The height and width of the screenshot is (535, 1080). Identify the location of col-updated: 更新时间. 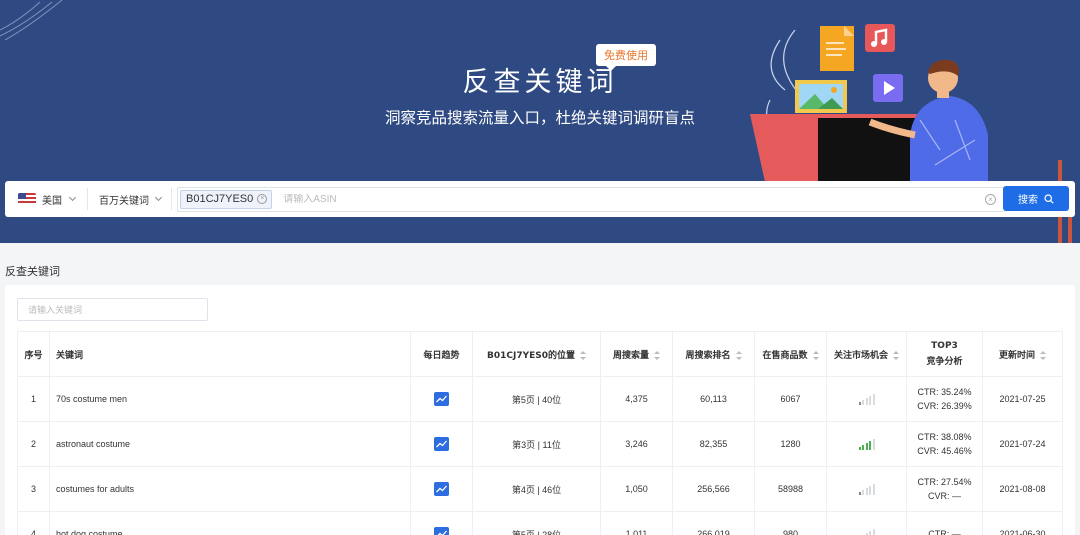
(1022, 354).